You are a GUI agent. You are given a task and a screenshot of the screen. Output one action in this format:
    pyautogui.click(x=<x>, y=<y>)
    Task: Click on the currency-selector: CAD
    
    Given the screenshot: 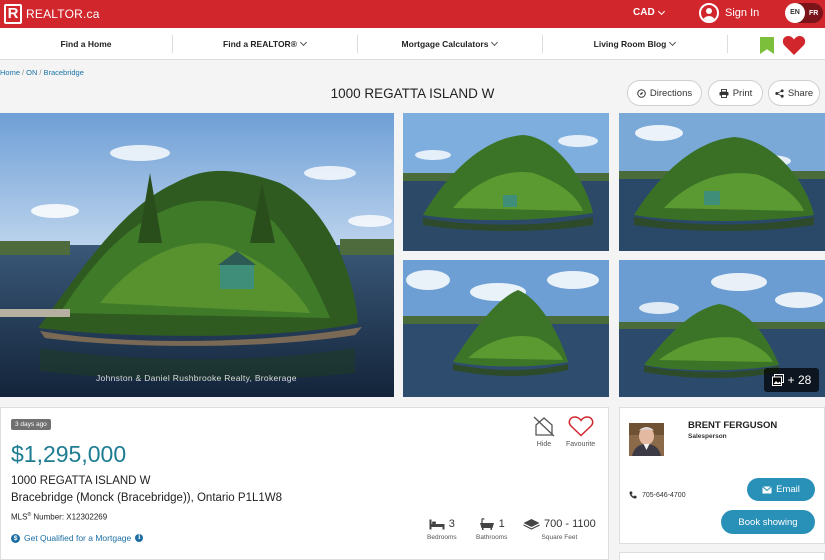 What is the action you would take?
    pyautogui.click(x=649, y=12)
    